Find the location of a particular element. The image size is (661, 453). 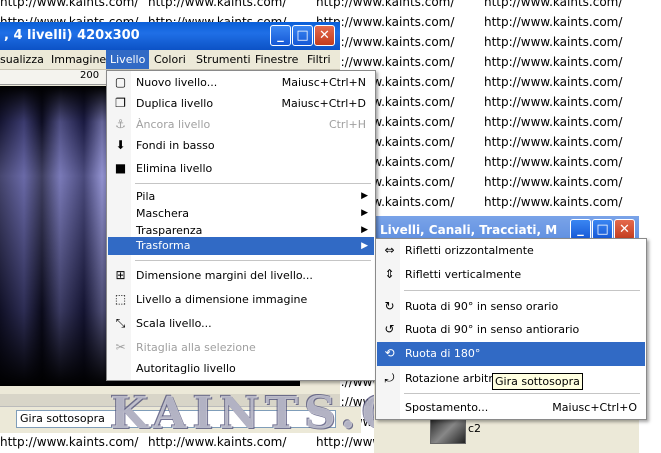

menu-item-rifletti-orizzontalmente: ⇔ Rifletti orizzontalmente is located at coordinates (511, 250).